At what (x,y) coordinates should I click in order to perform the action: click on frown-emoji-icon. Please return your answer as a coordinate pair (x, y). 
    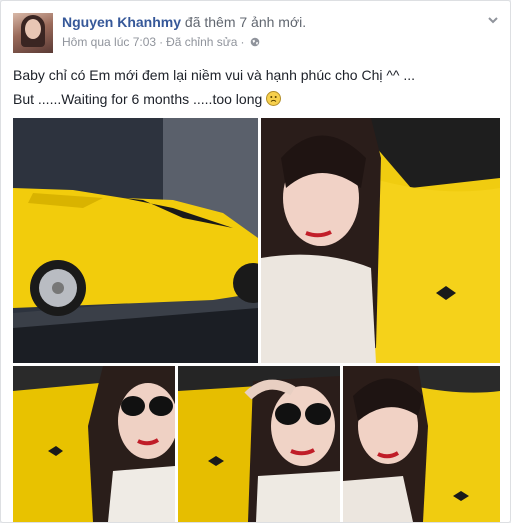
    Looking at the image, I should click on (274, 98).